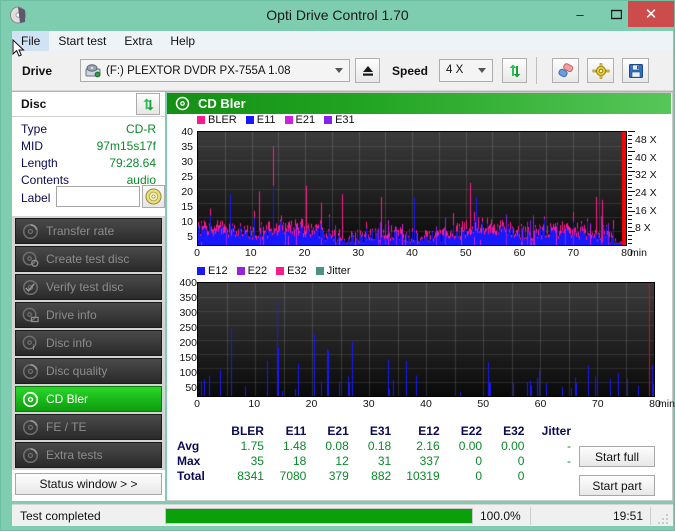 The image size is (675, 531). Describe the element at coordinates (650, 516) in the screenshot. I see `status-separator` at that location.